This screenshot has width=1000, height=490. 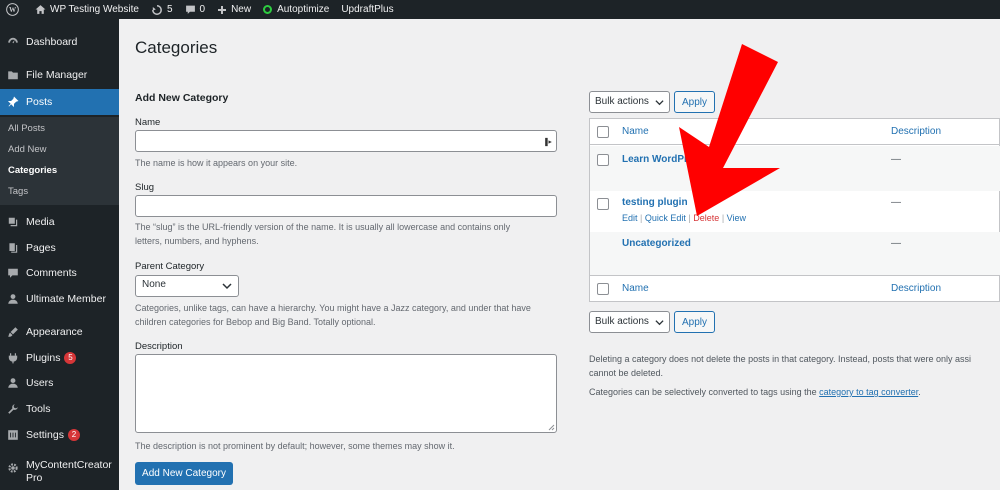 What do you see at coordinates (13, 435) in the screenshot?
I see `settings-icon` at bounding box center [13, 435].